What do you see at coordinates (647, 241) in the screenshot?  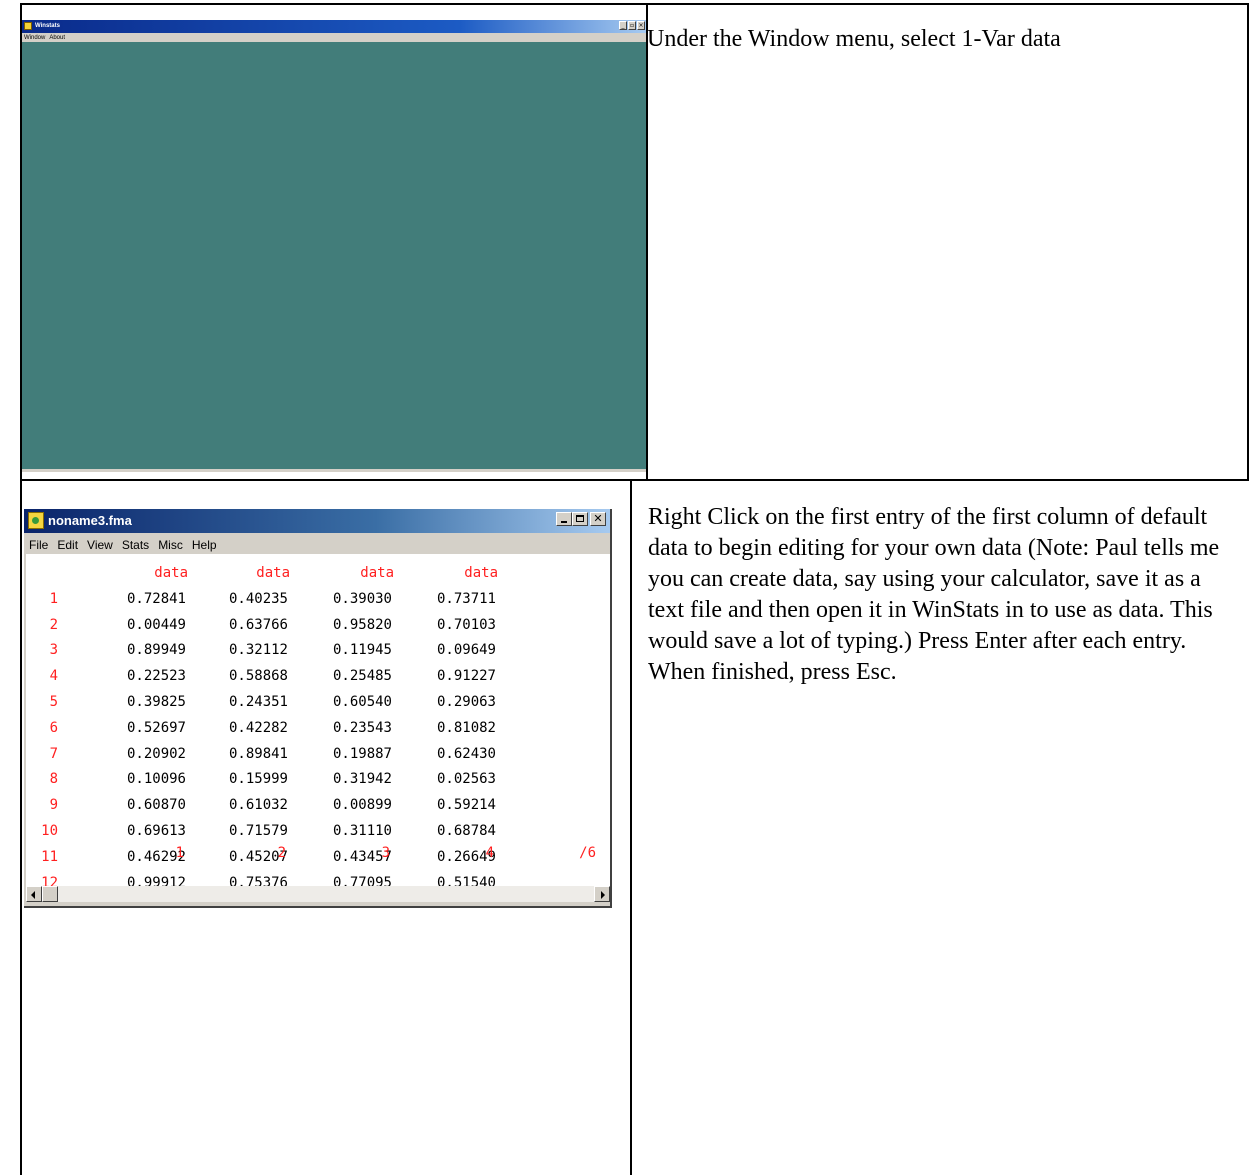 I see `table-divider-top-row` at bounding box center [647, 241].